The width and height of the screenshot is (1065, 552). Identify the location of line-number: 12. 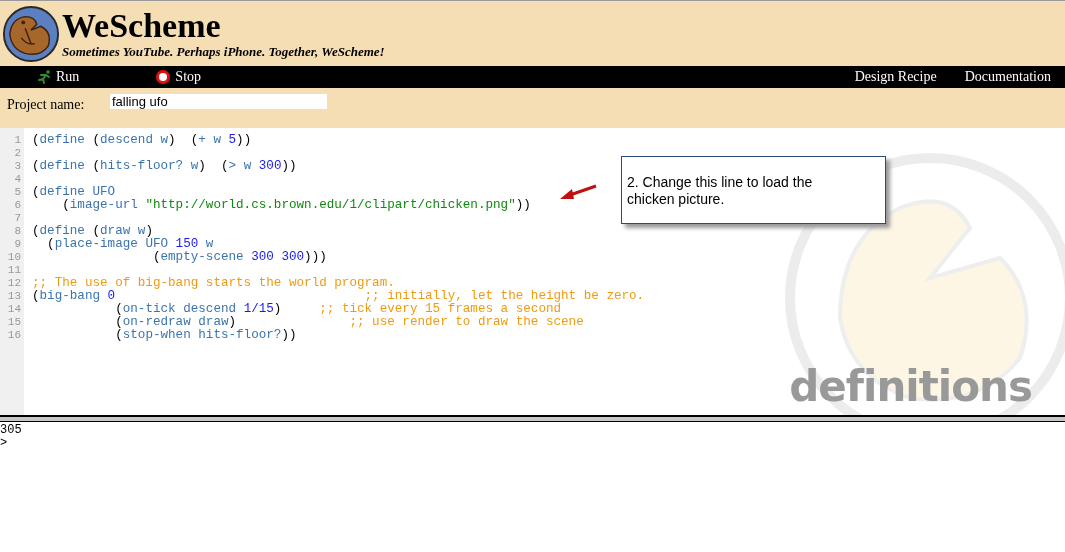
(14, 283).